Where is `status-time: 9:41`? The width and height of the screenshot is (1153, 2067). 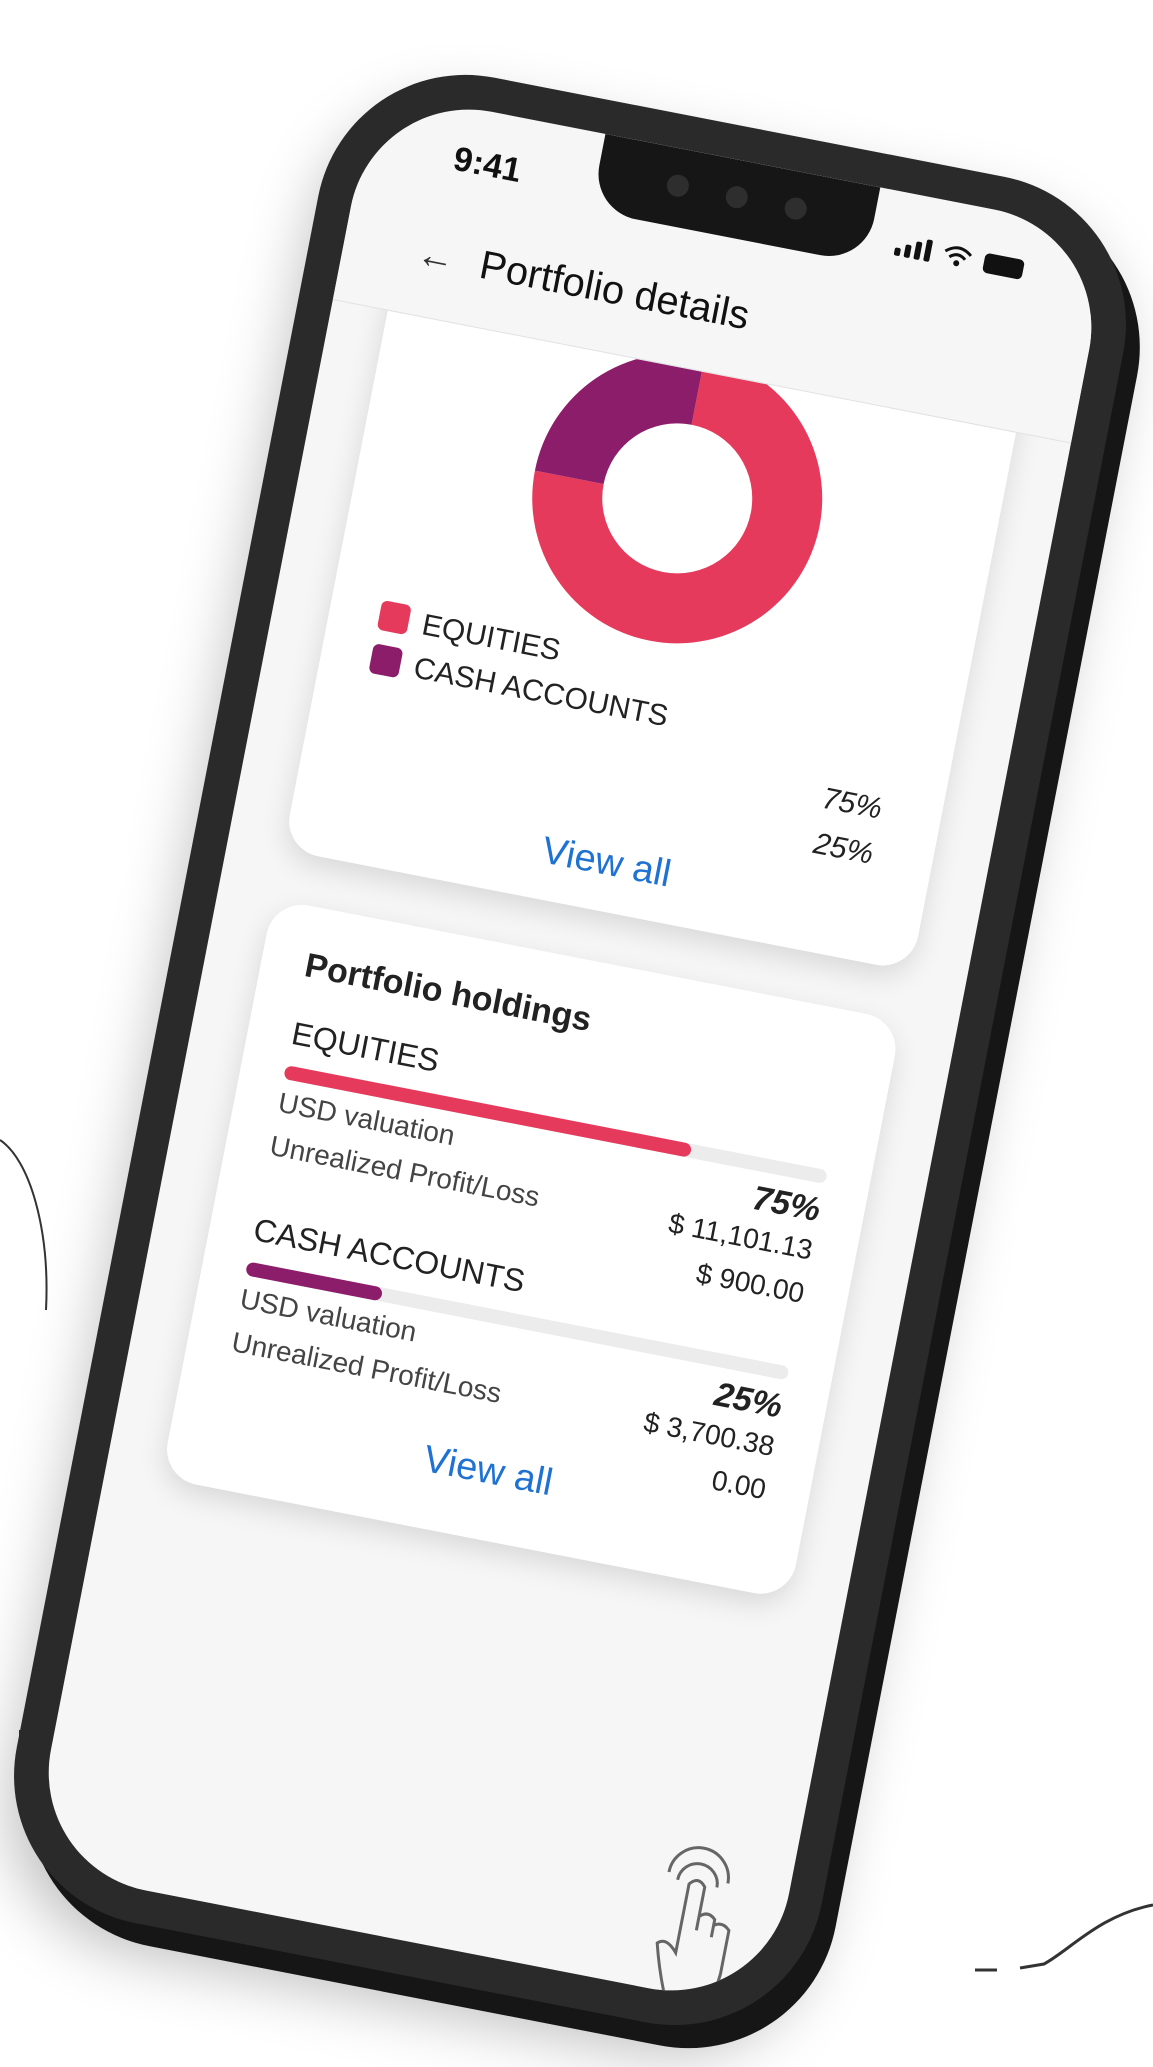 status-time: 9:41 is located at coordinates (487, 165).